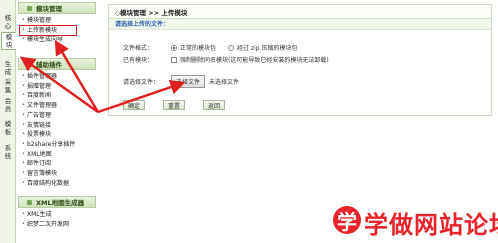 Image resolution: width=498 pixels, height=243 pixels. What do you see at coordinates (58, 155) in the screenshot?
I see `sidebar-item: XML地图` at bounding box center [58, 155].